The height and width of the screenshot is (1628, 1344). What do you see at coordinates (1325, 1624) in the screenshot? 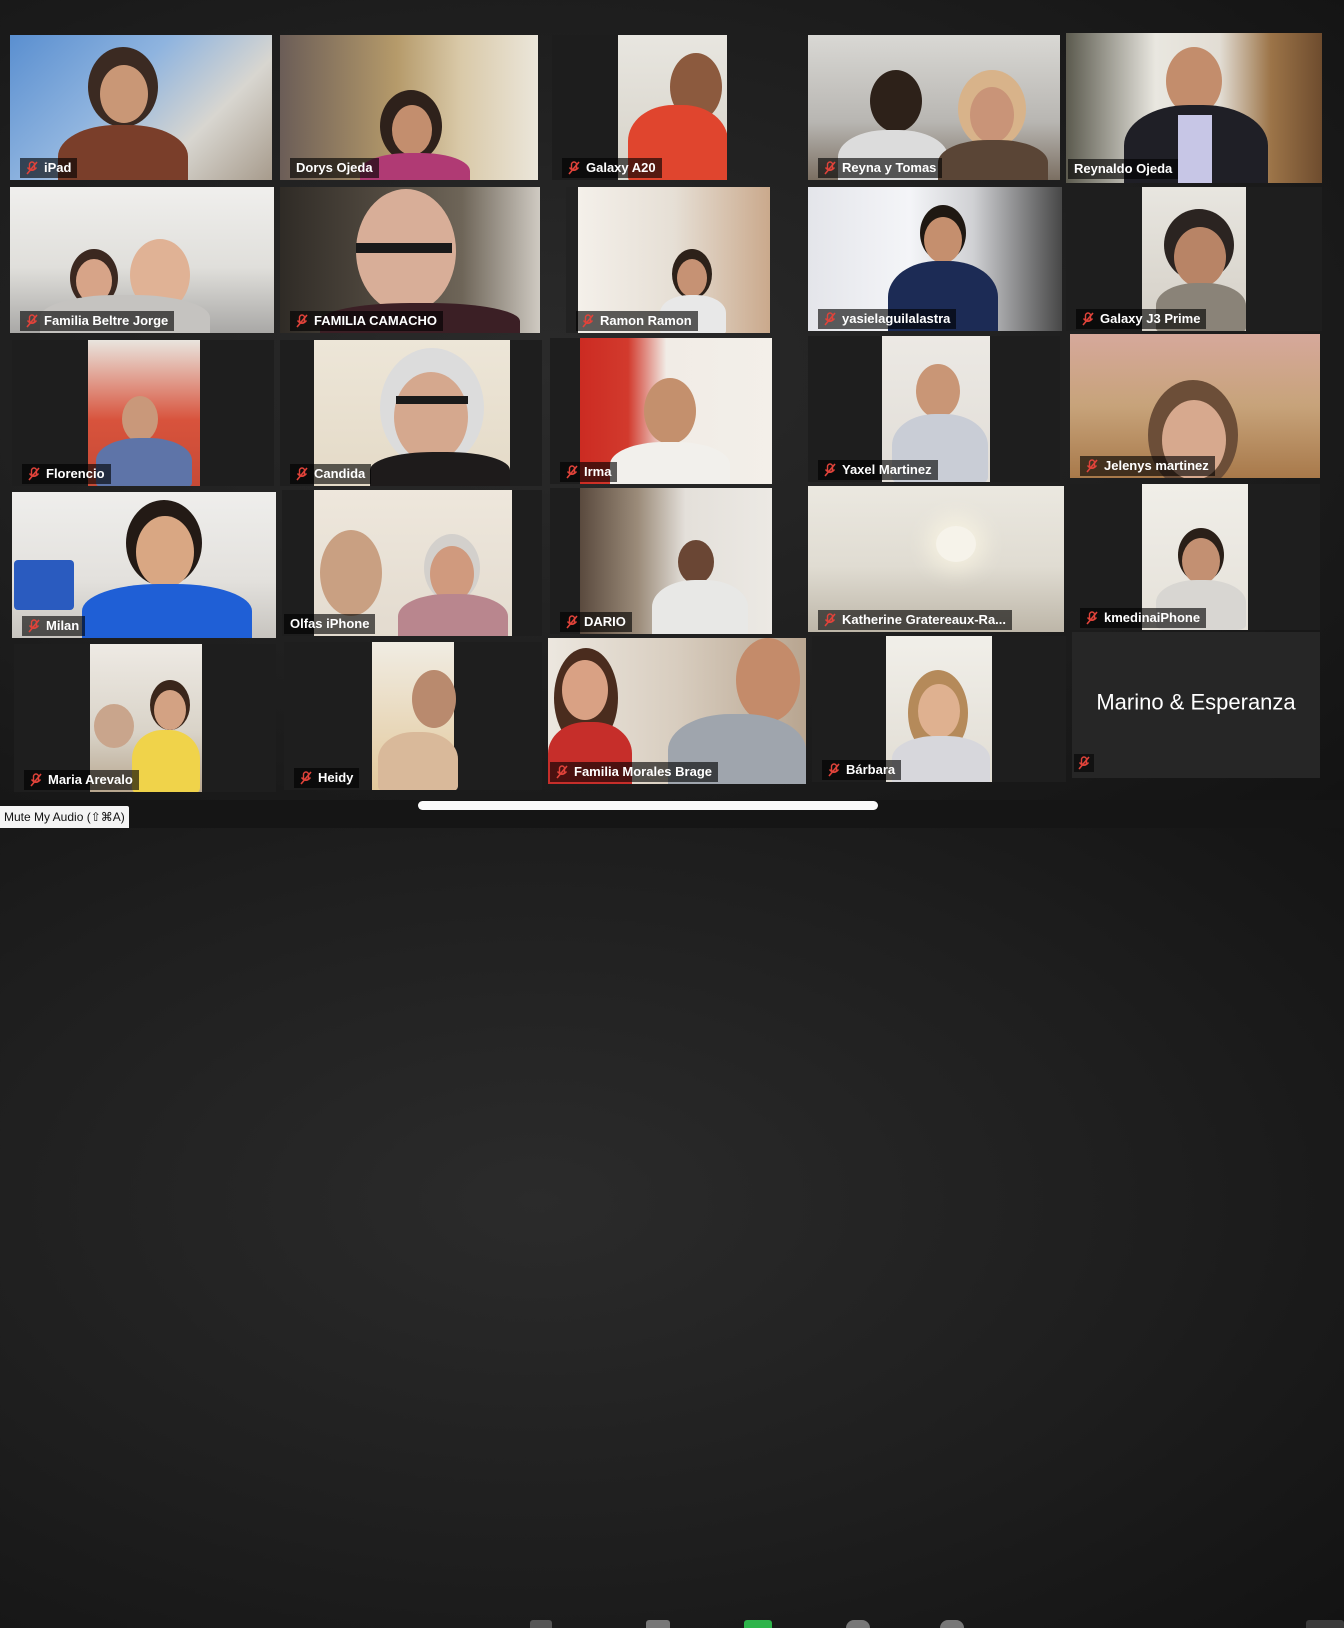
I see `end-meeting-button` at bounding box center [1325, 1624].